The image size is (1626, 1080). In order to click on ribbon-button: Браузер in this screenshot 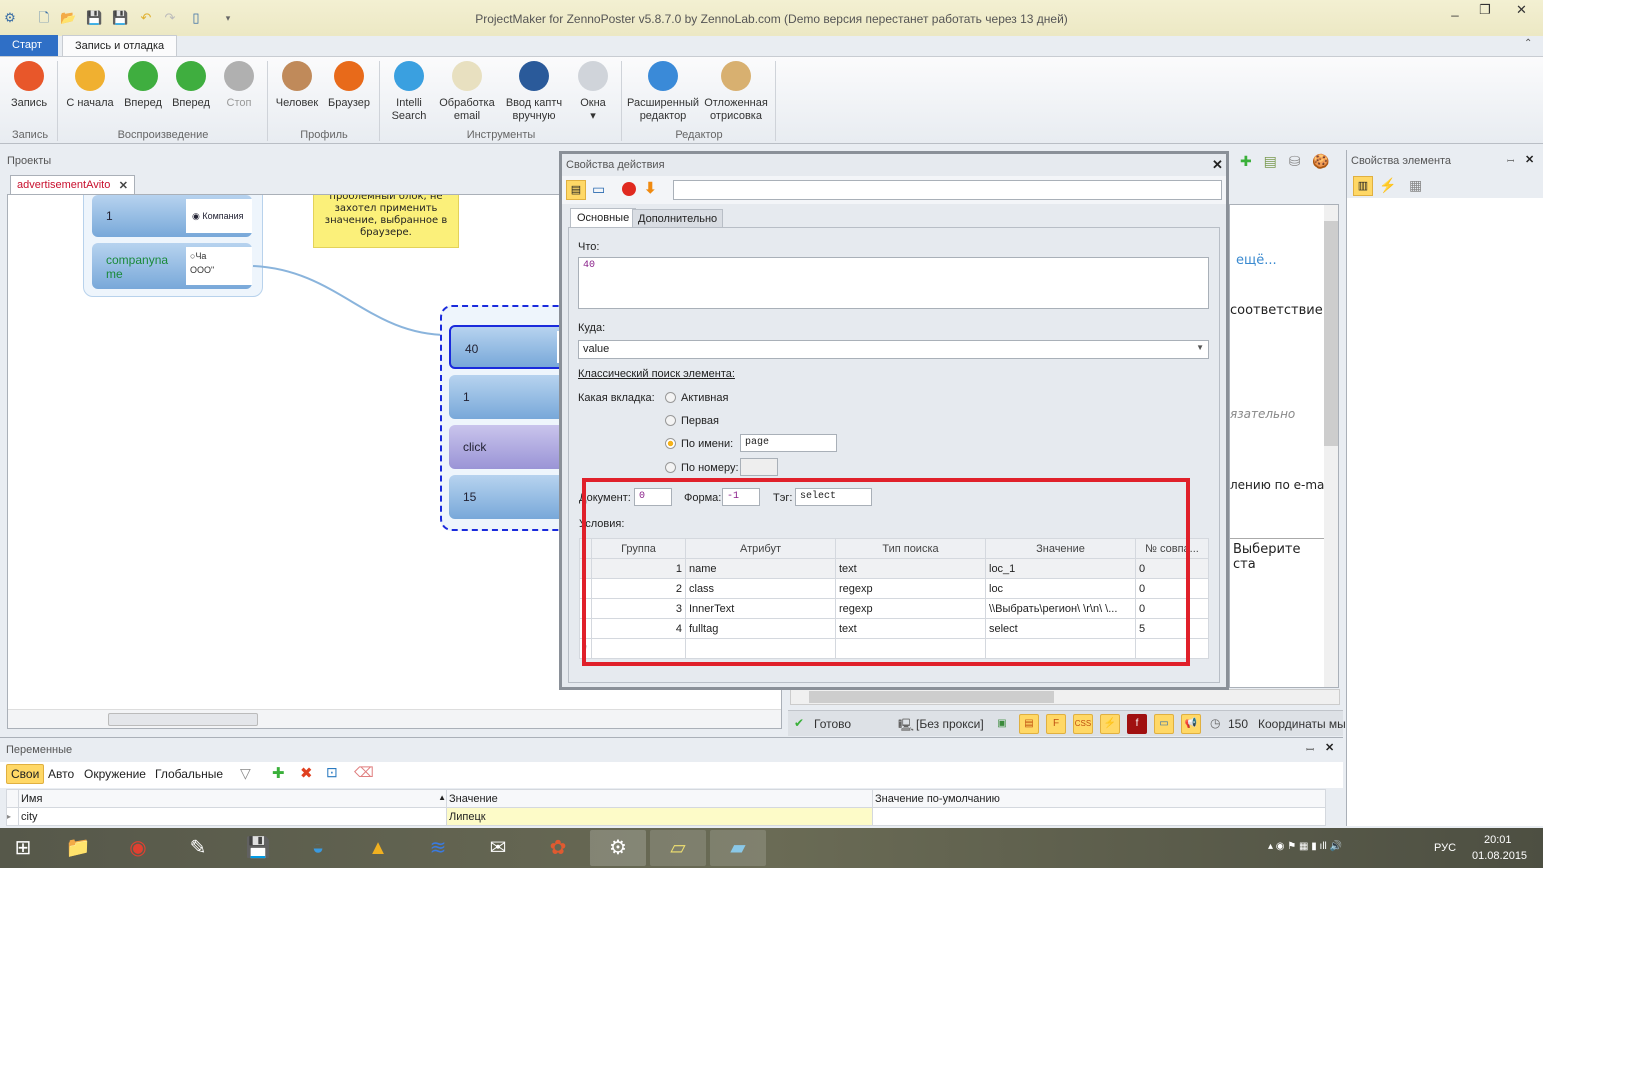, I will do `click(349, 85)`.